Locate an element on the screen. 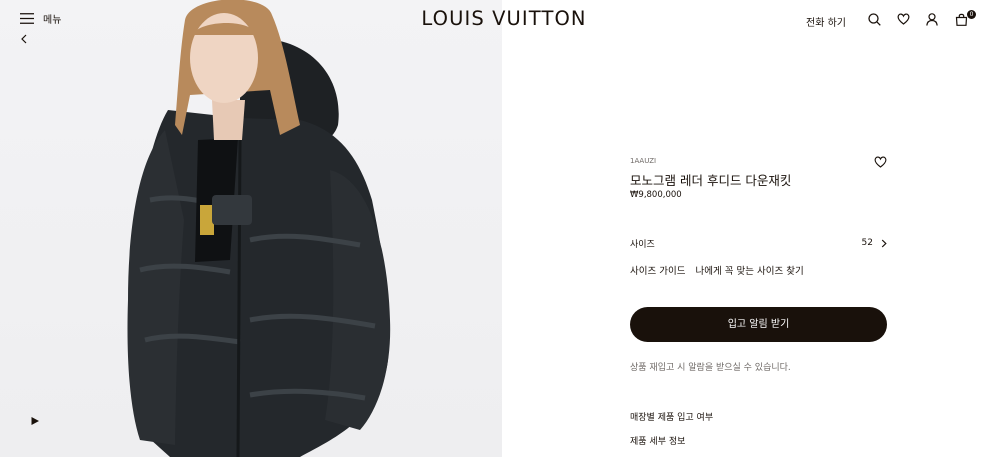 Image resolution: width=996 pixels, height=457 pixels. chevron-left-icon is located at coordinates (24, 39).